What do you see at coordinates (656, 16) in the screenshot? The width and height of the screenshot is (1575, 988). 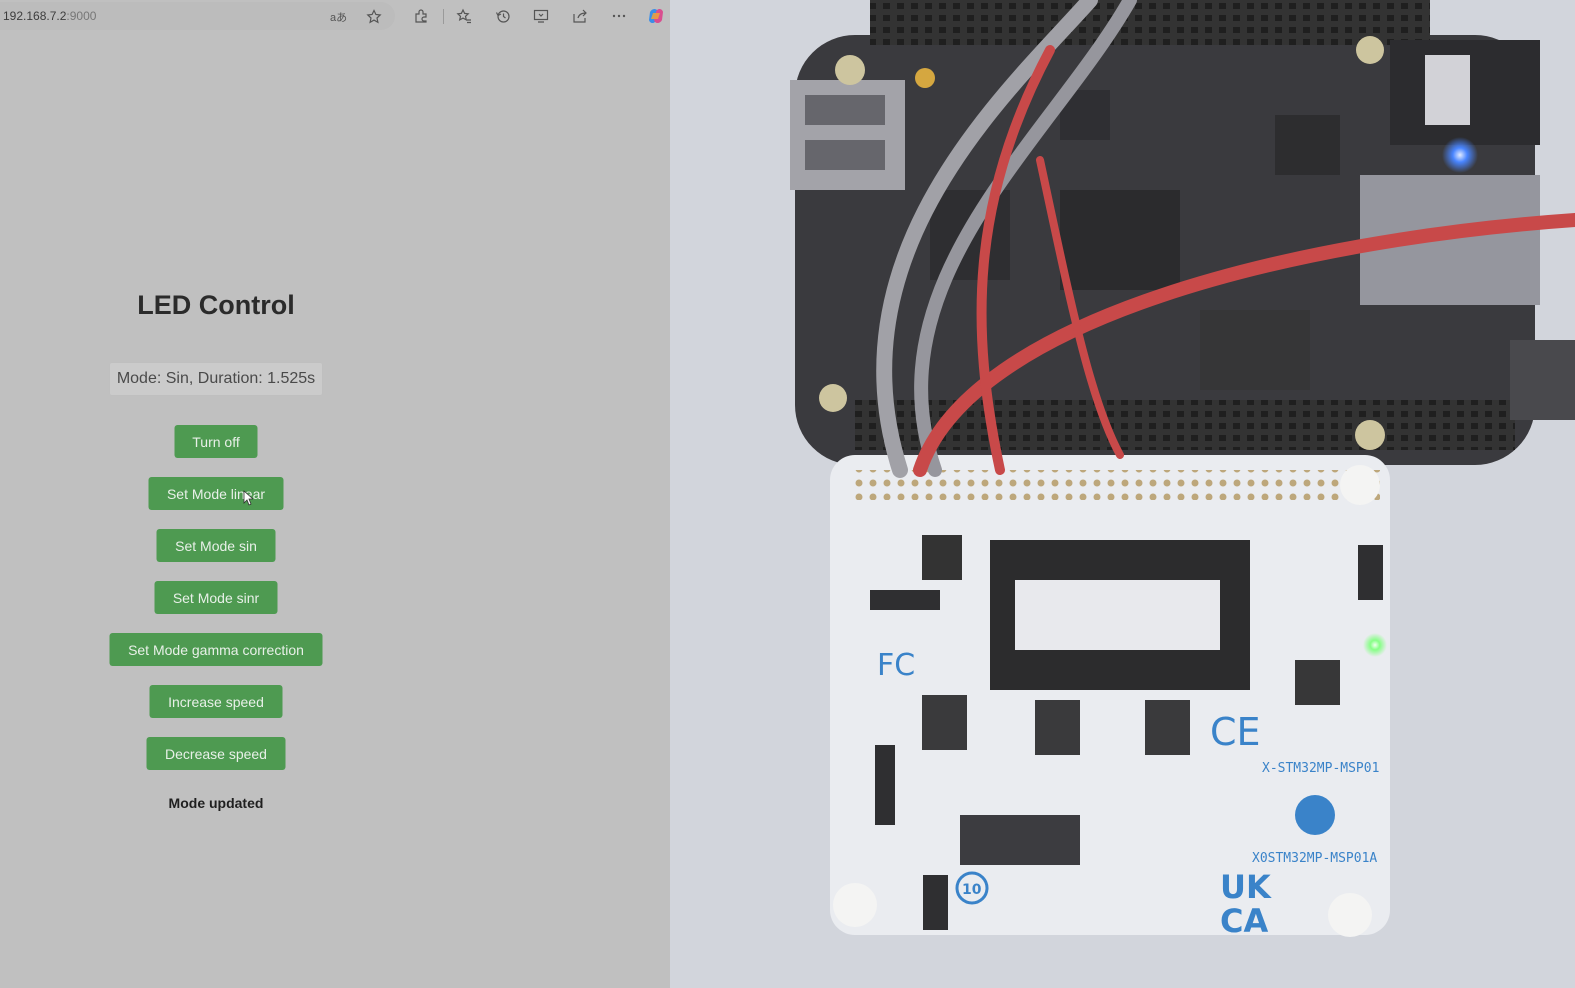 I see `copilot-icon` at bounding box center [656, 16].